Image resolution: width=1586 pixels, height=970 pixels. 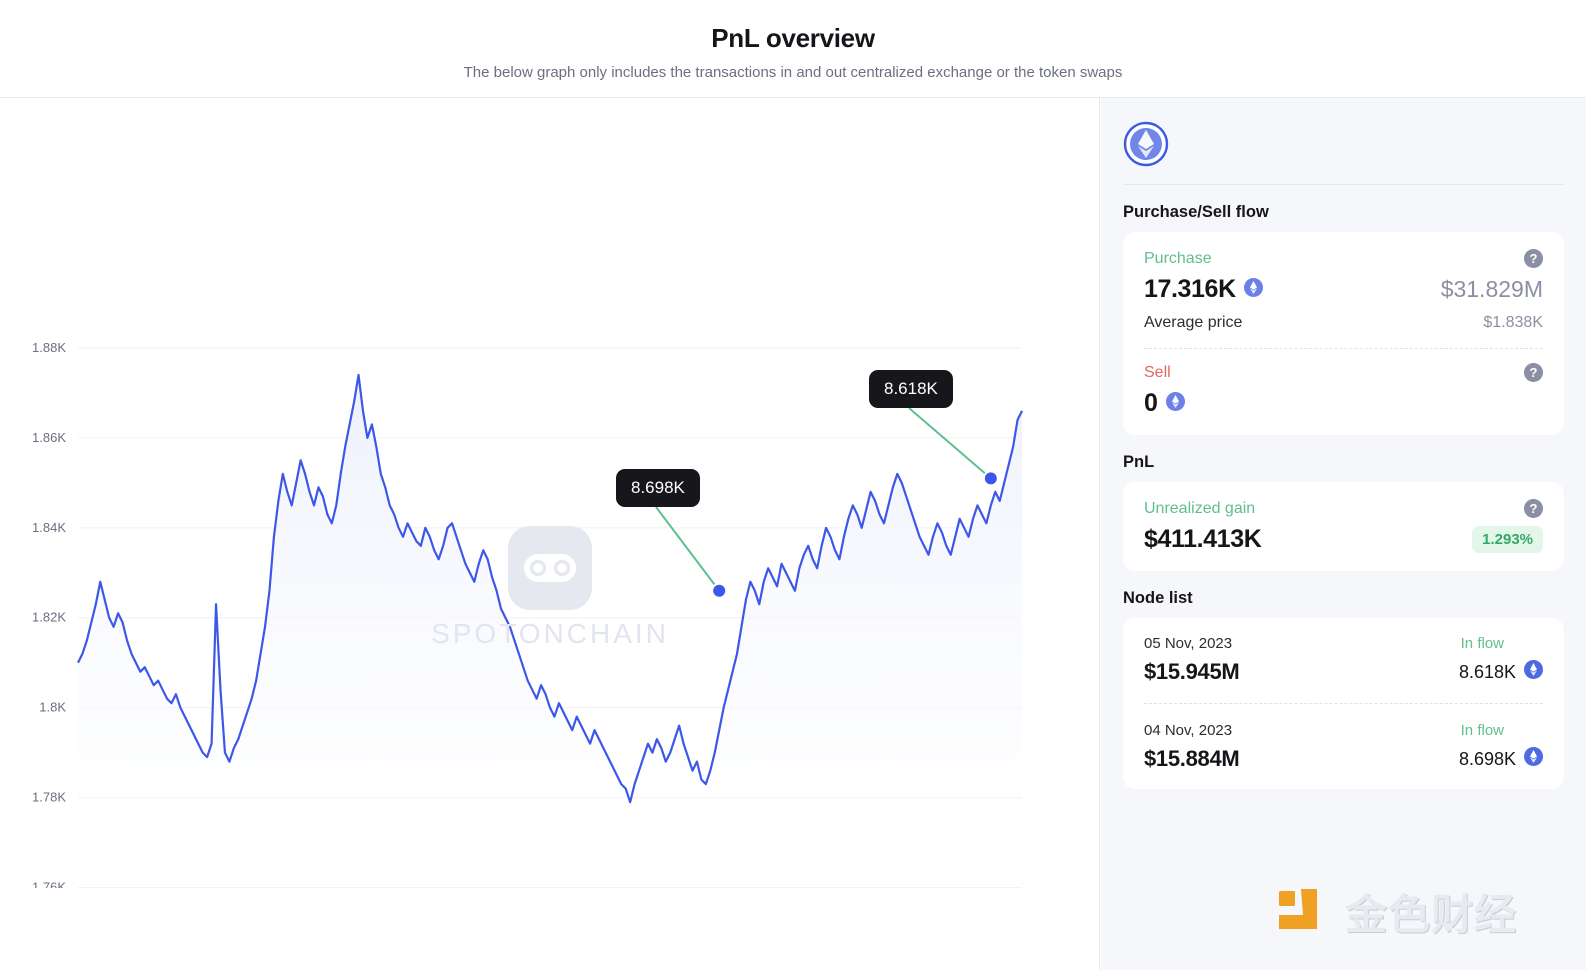 What do you see at coordinates (1190, 289) in the screenshot?
I see `purchase-amount: 17.316K` at bounding box center [1190, 289].